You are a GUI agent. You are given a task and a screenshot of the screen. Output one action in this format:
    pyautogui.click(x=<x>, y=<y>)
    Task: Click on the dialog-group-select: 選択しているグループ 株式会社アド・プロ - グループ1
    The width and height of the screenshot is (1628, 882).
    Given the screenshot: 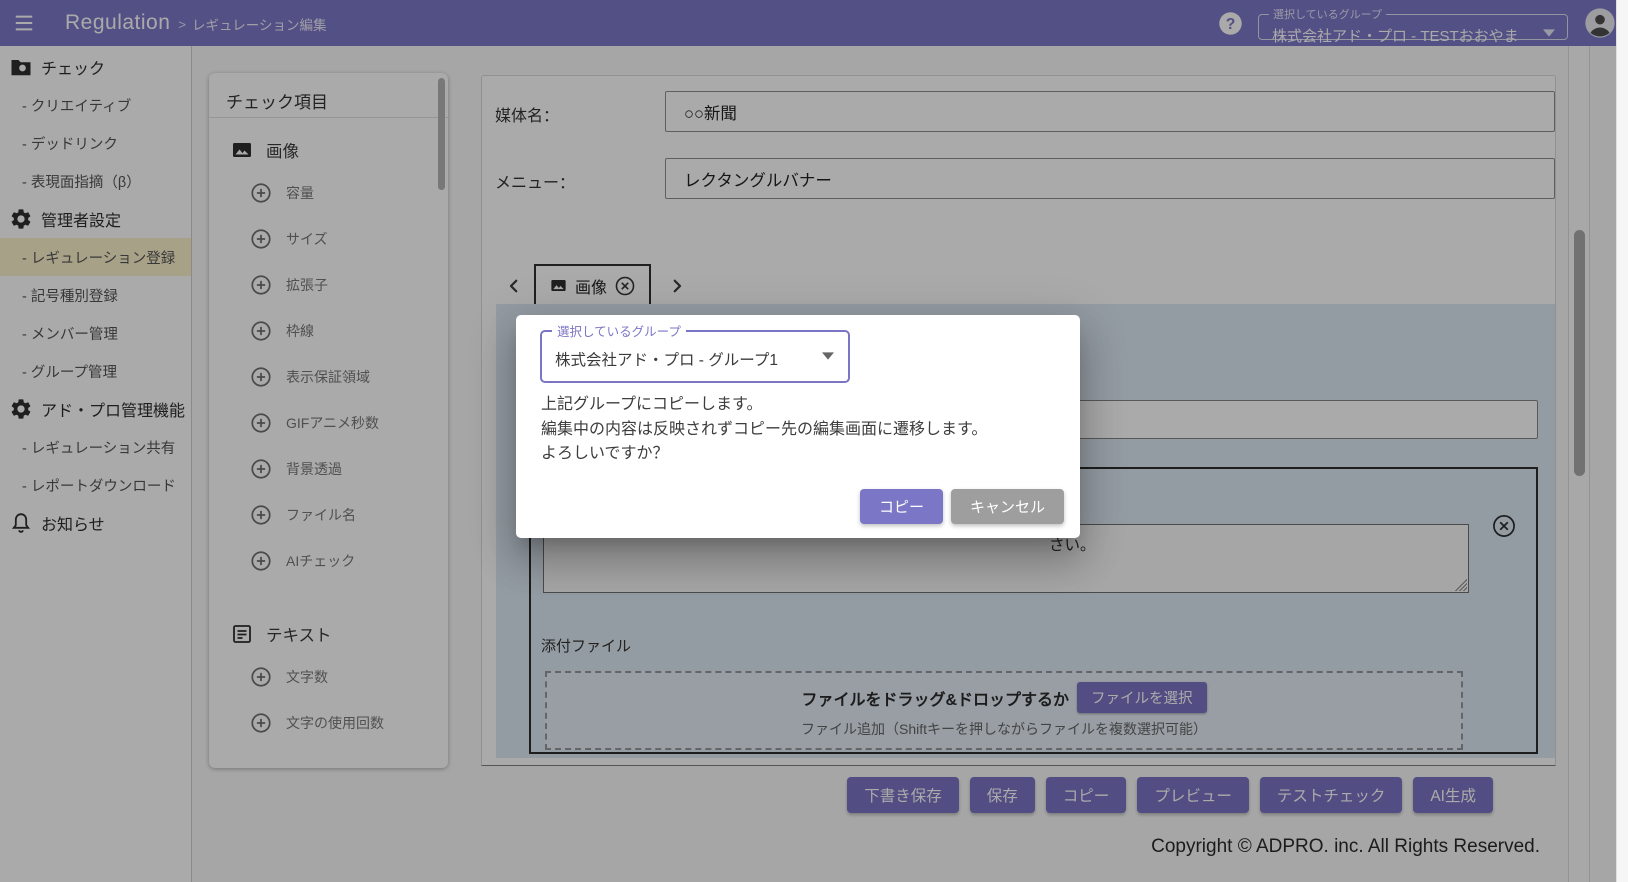 What is the action you would take?
    pyautogui.click(x=695, y=352)
    